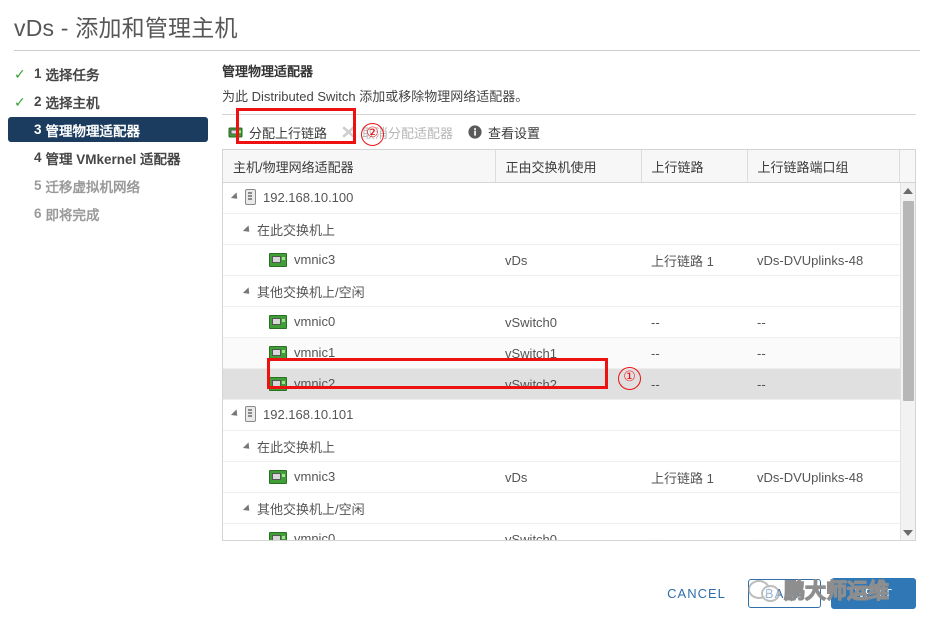 Image resolution: width=934 pixels, height=621 pixels. What do you see at coordinates (569, 132) in the screenshot?
I see `adapter-toolbar: 分配上行链路 取消分配适配器 查看设置` at bounding box center [569, 132].